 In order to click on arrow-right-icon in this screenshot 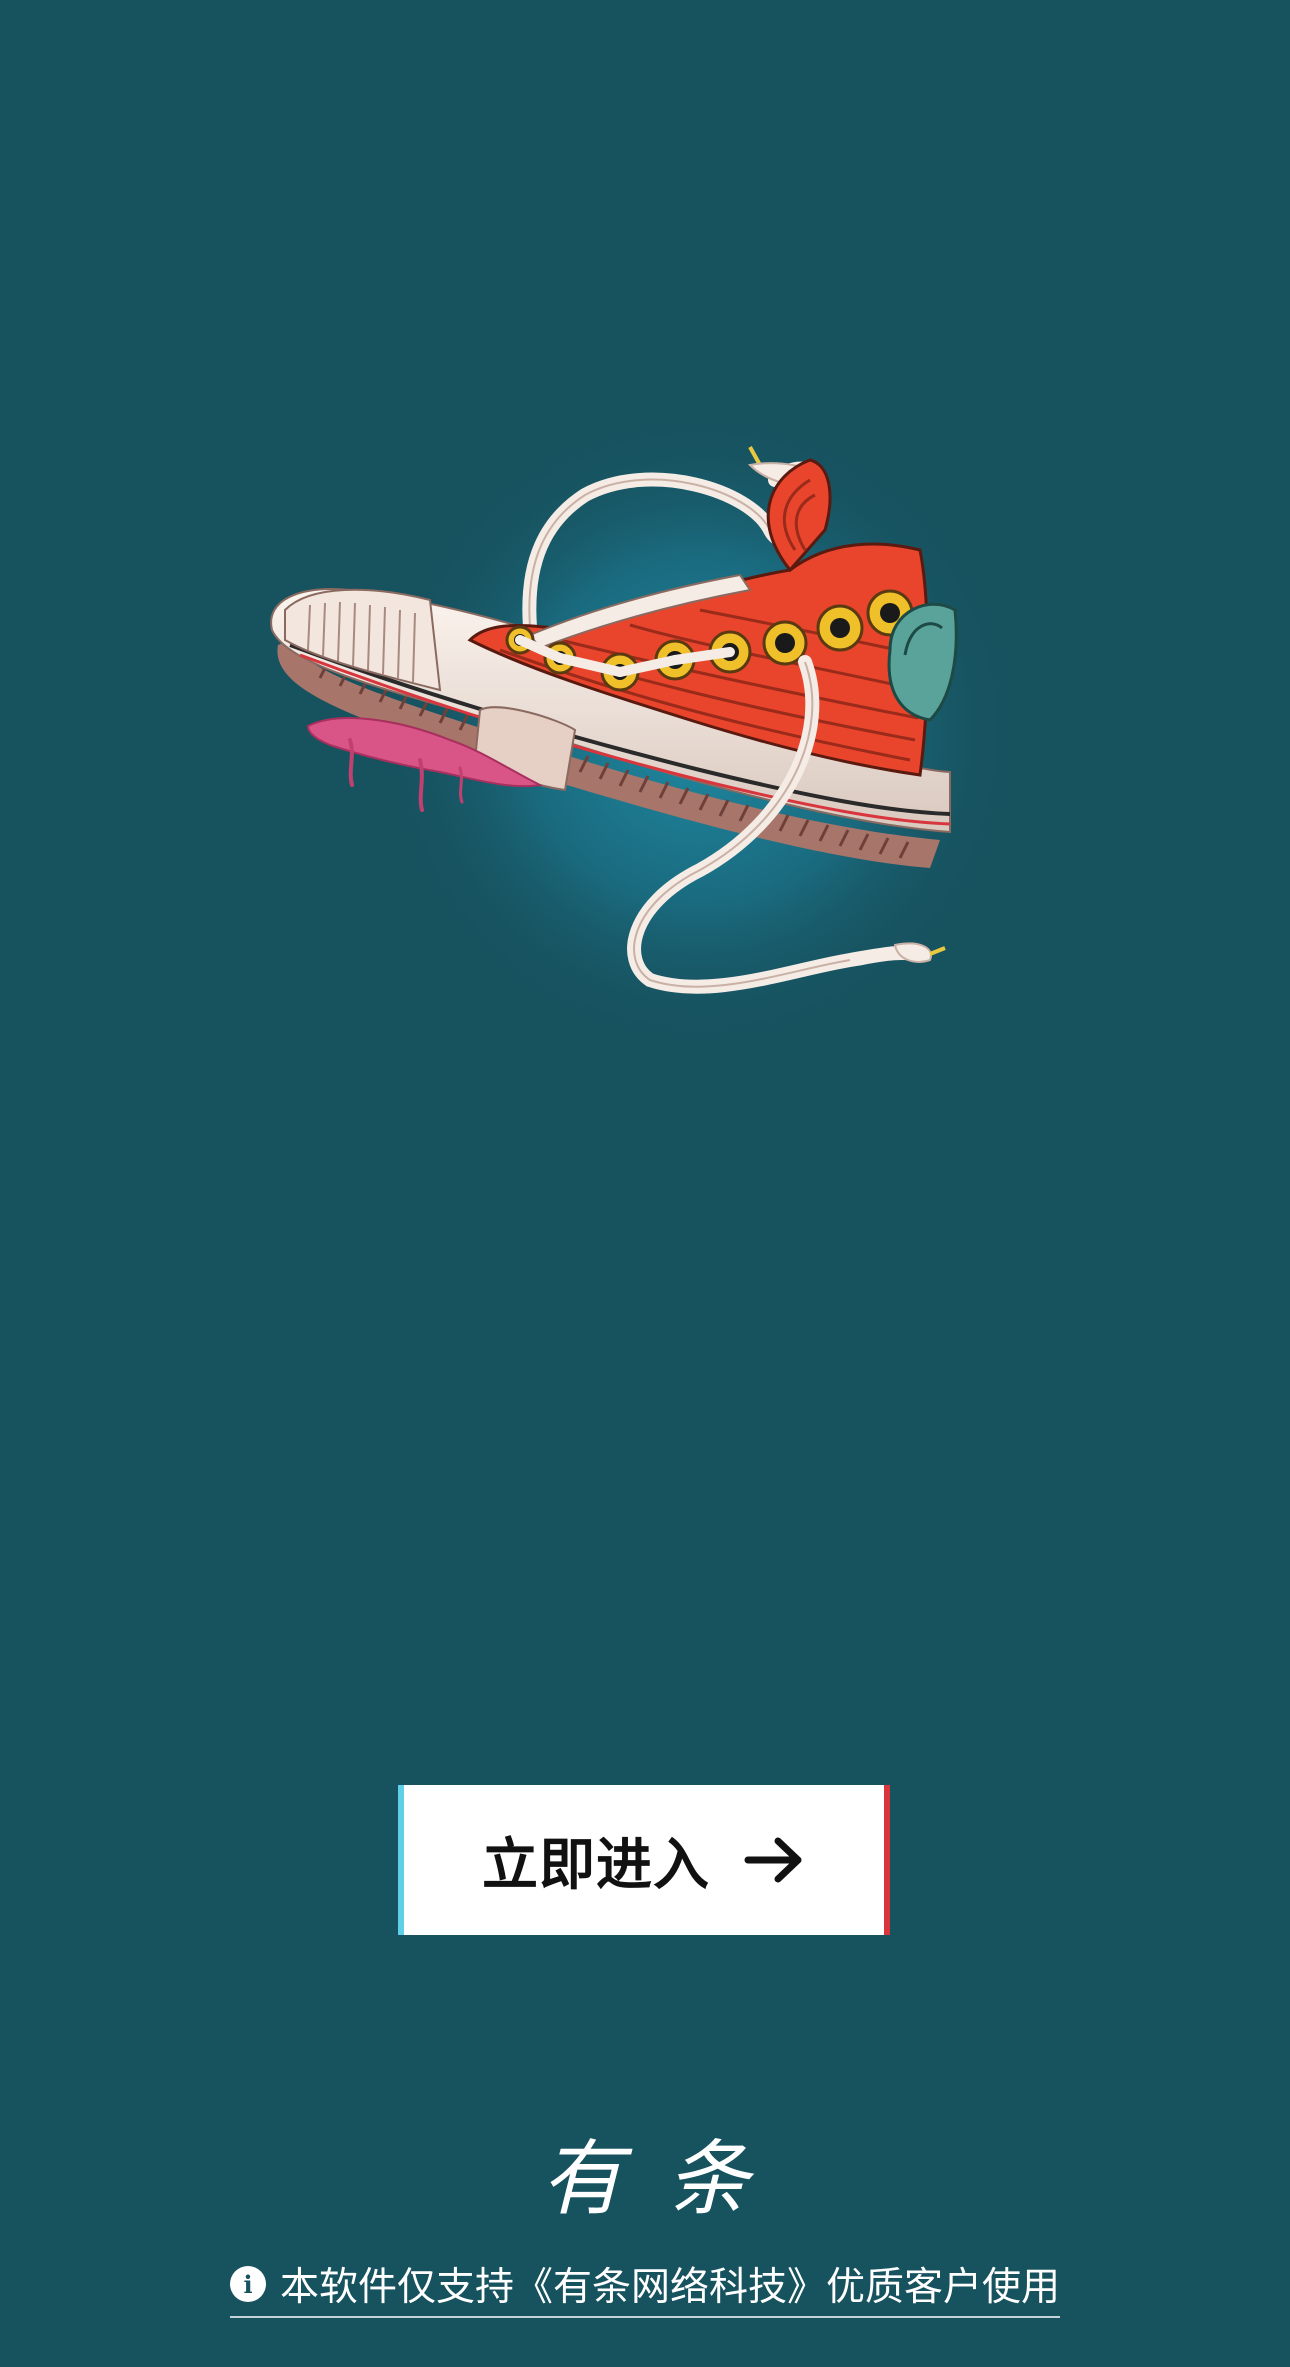, I will do `click(773, 1860)`.